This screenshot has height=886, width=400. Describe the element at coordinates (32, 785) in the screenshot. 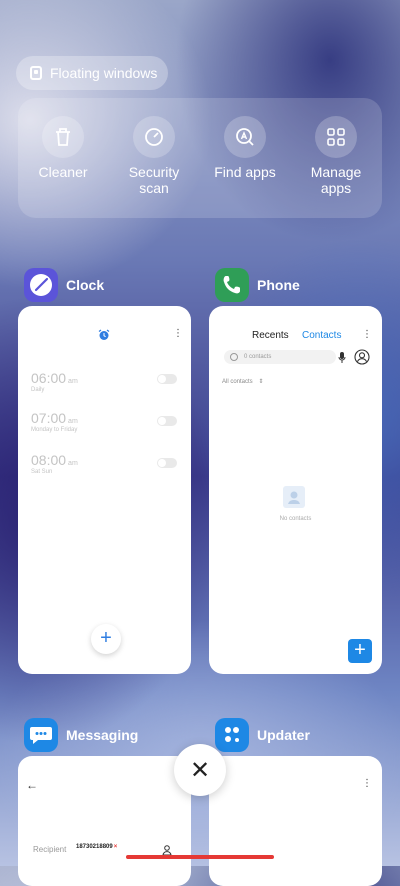

I see `back-arrow-icon: ←` at that location.